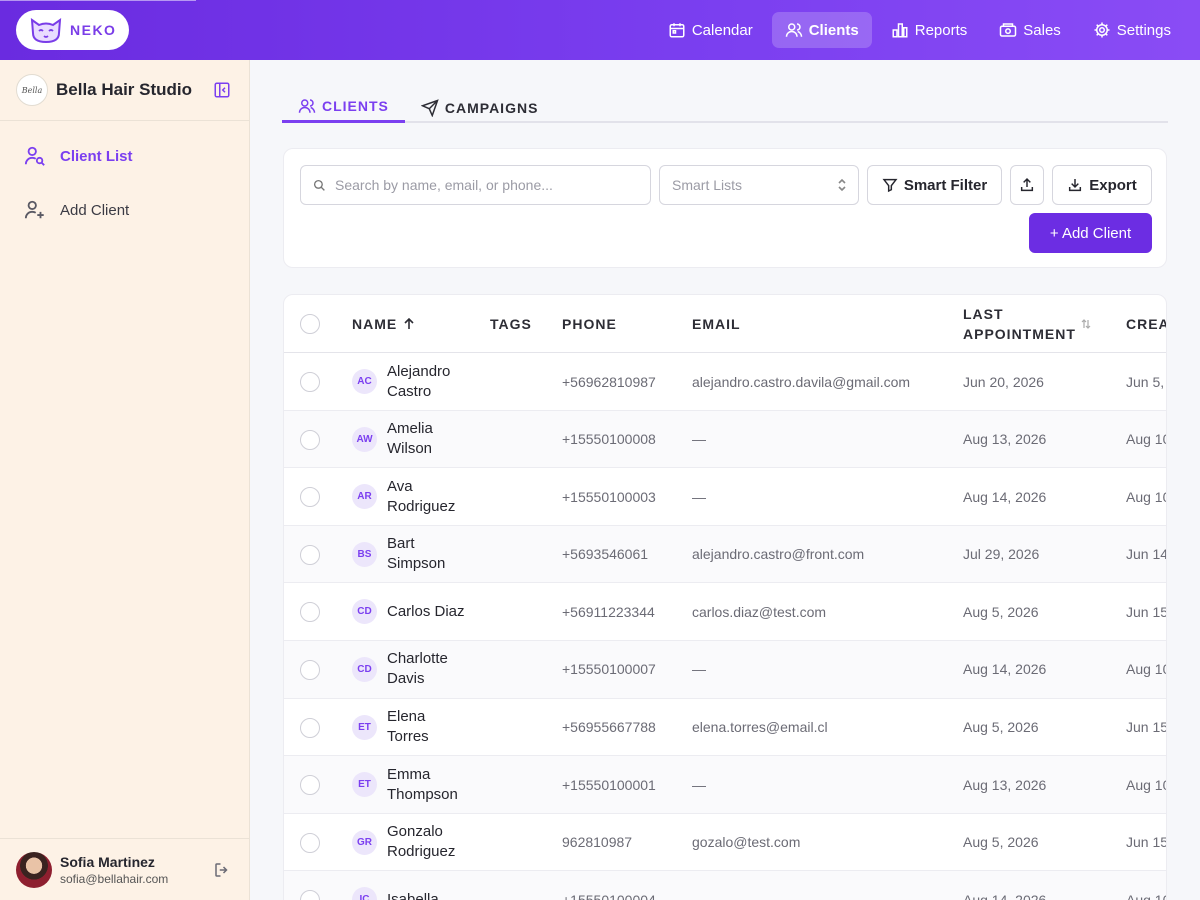 This screenshot has height=900, width=1200. What do you see at coordinates (605, 554) in the screenshot?
I see `phone-cell: +5693546061` at bounding box center [605, 554].